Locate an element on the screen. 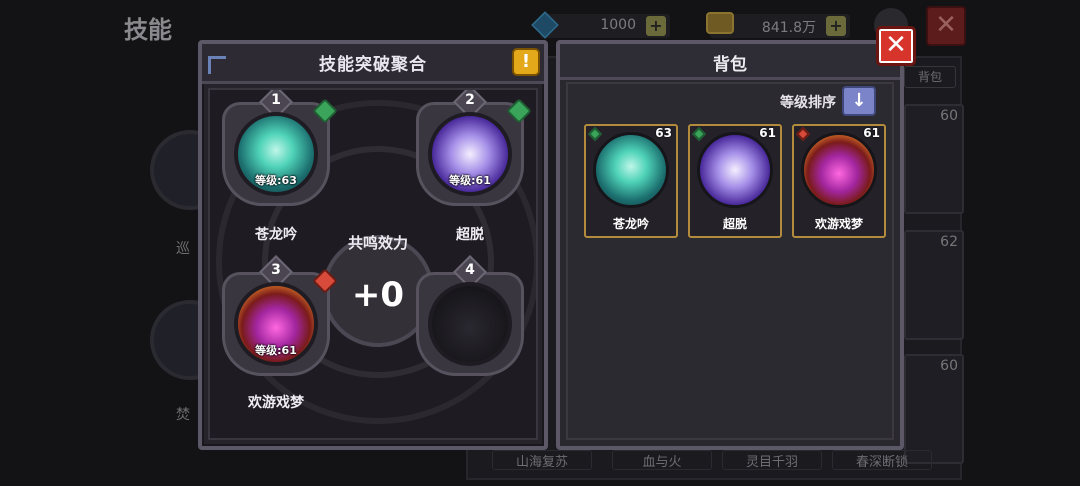 The height and width of the screenshot is (486, 1080). slot-index: 3 is located at coordinates (276, 270).